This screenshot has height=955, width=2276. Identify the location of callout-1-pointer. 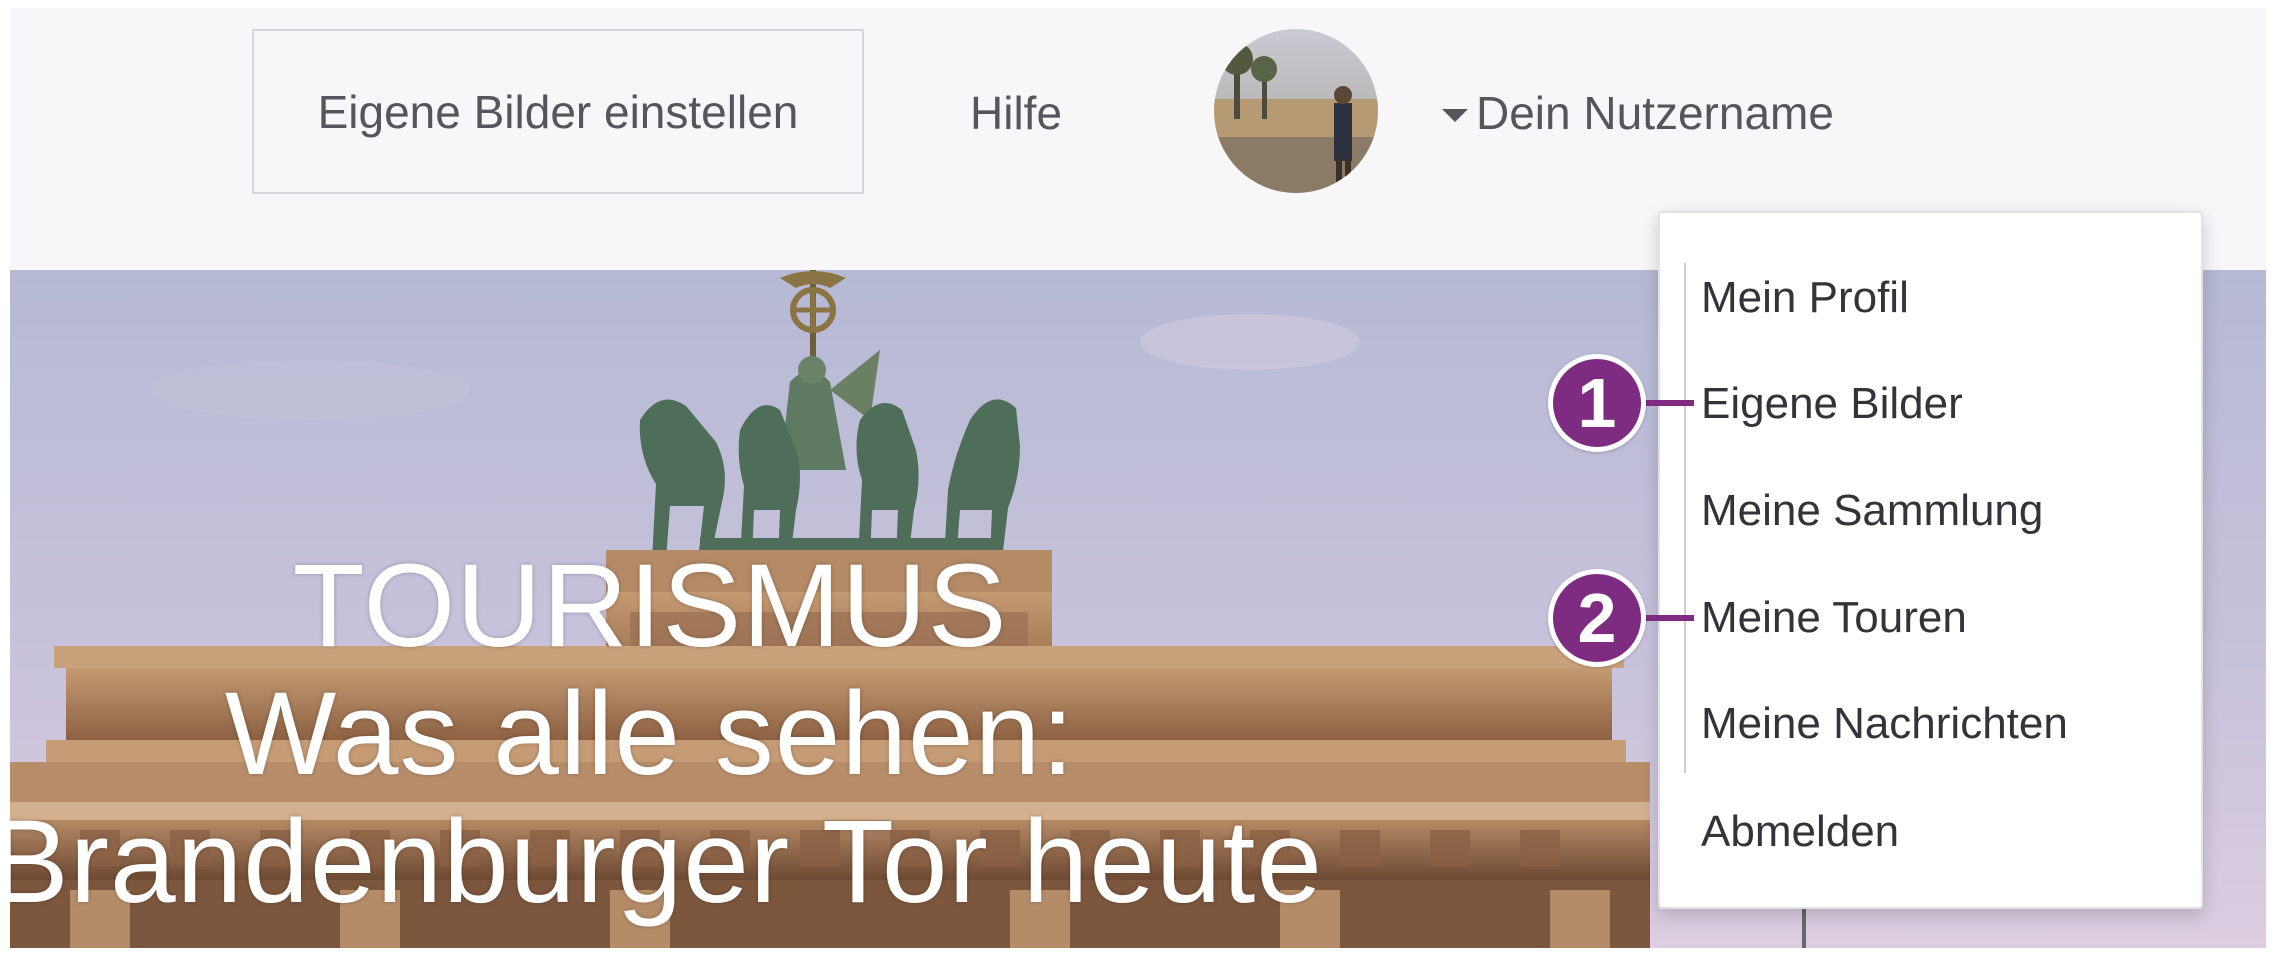
(1666, 403).